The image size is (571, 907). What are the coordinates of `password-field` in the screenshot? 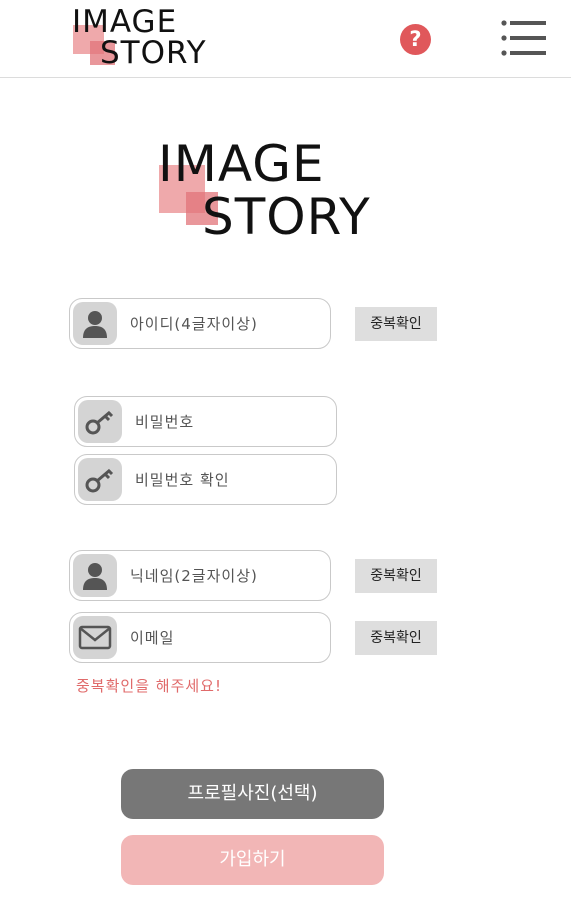 It's located at (205, 421).